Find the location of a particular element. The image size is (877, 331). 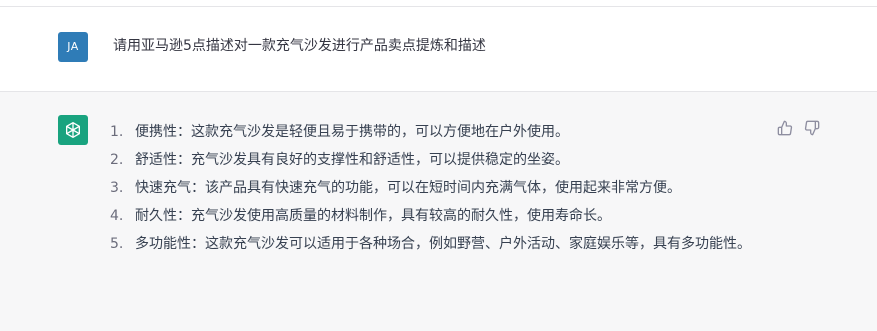

thumbs-down-icon is located at coordinates (812, 128).